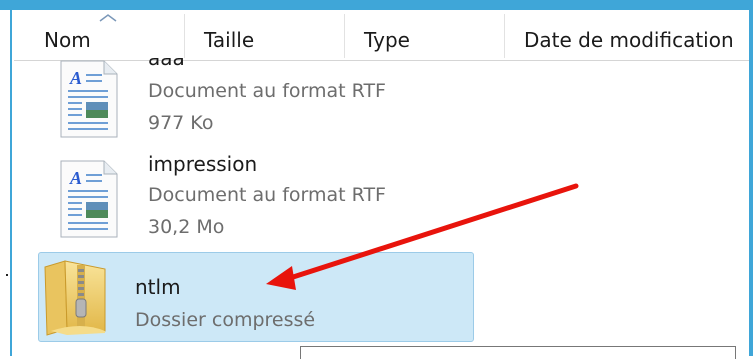 The width and height of the screenshot is (753, 359). I want to click on file-type: Dossier compressé, so click(225, 320).